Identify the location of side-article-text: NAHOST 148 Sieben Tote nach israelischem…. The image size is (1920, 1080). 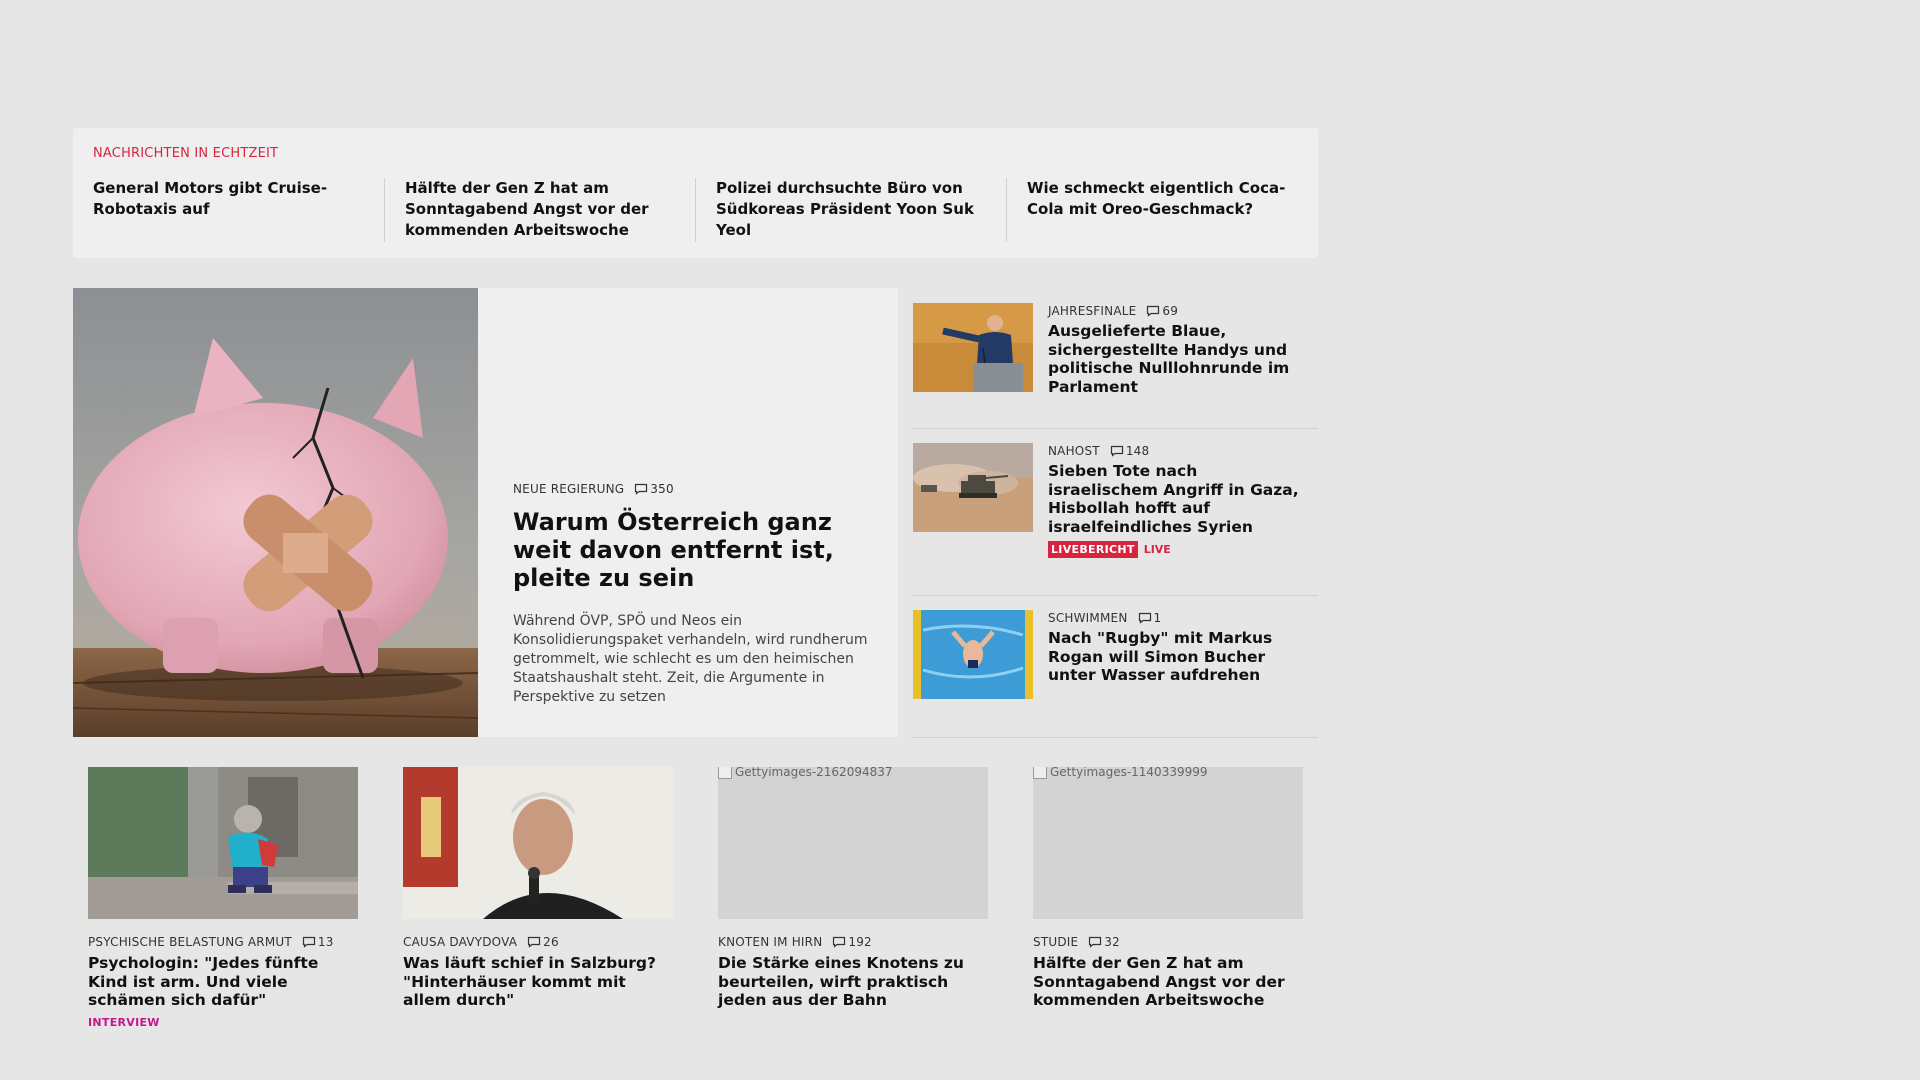
(1178, 501).